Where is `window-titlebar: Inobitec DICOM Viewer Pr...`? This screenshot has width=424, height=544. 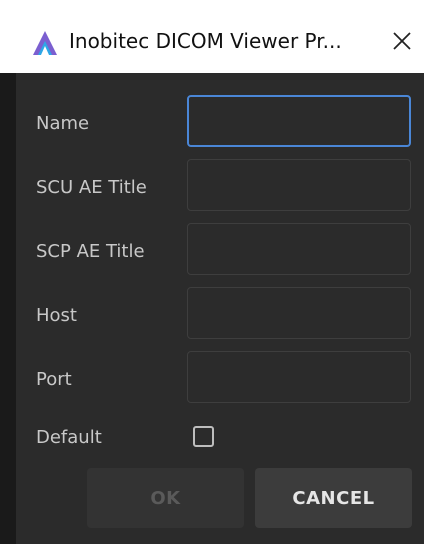
window-titlebar: Inobitec DICOM Viewer Pr... is located at coordinates (212, 36).